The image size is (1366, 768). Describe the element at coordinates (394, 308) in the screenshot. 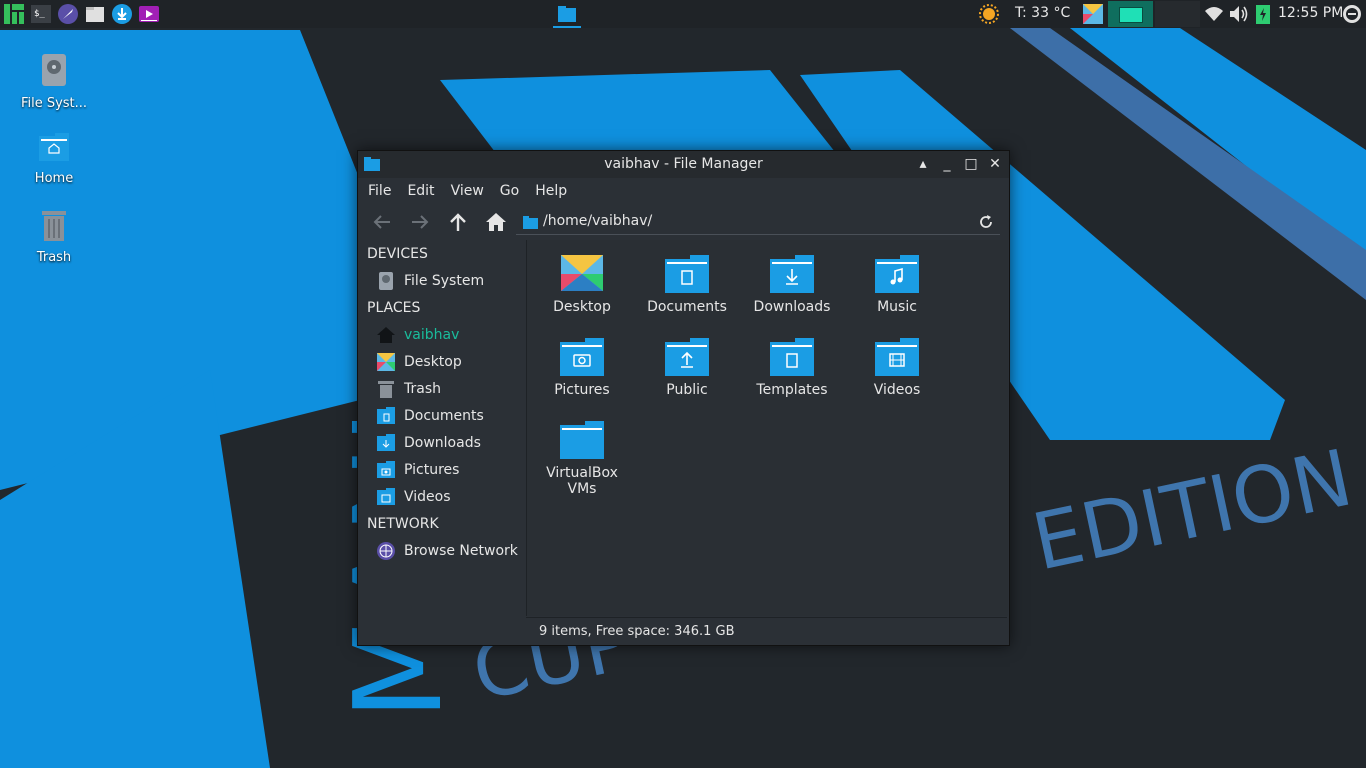

I see `sidebar-heading-places: PLACES` at that location.